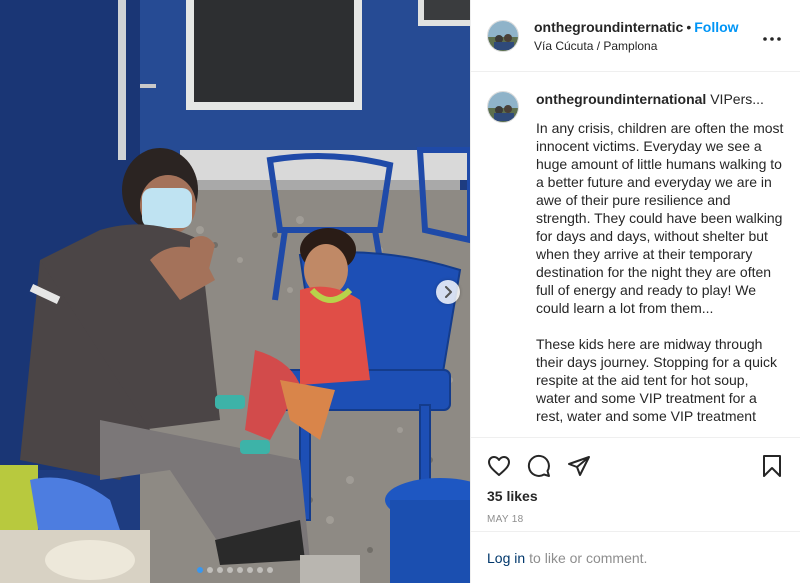 This screenshot has width=800, height=583. I want to click on chevron-right-icon, so click(448, 292).